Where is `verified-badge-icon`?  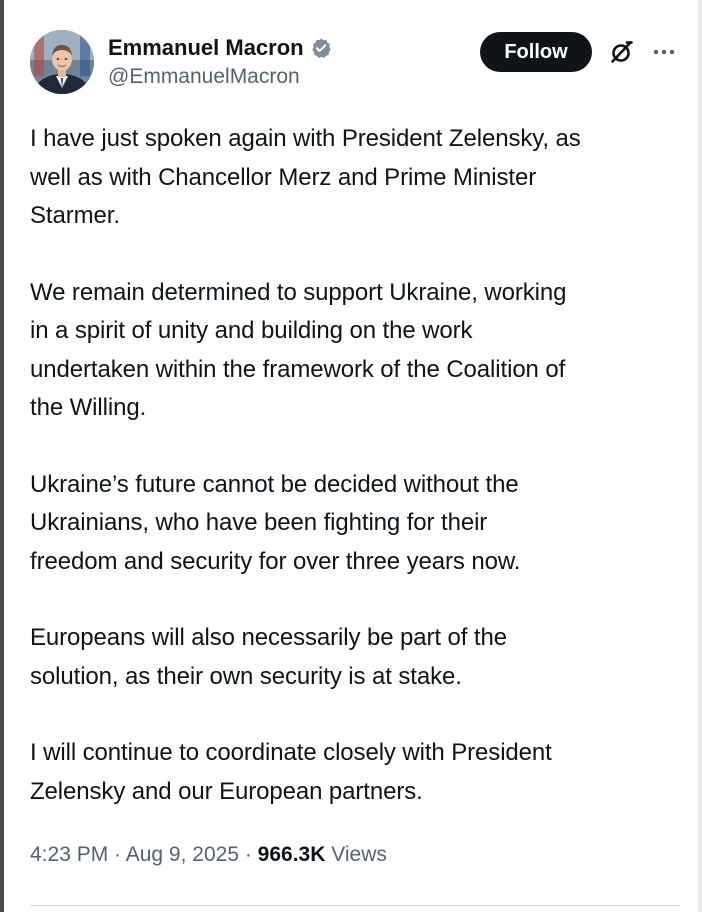 verified-badge-icon is located at coordinates (321, 48).